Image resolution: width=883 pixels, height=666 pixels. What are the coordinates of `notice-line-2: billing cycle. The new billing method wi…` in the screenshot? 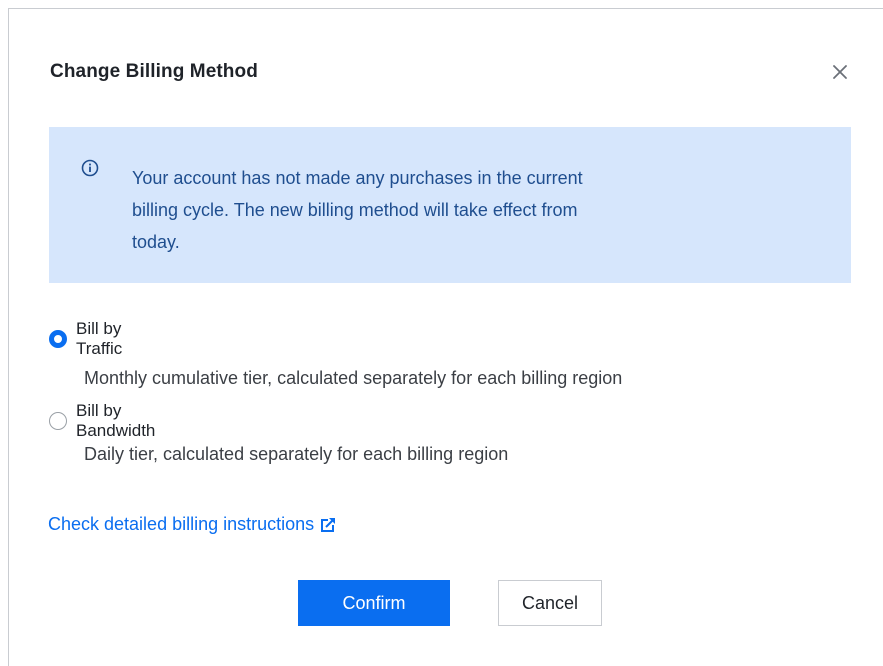 It's located at (355, 210).